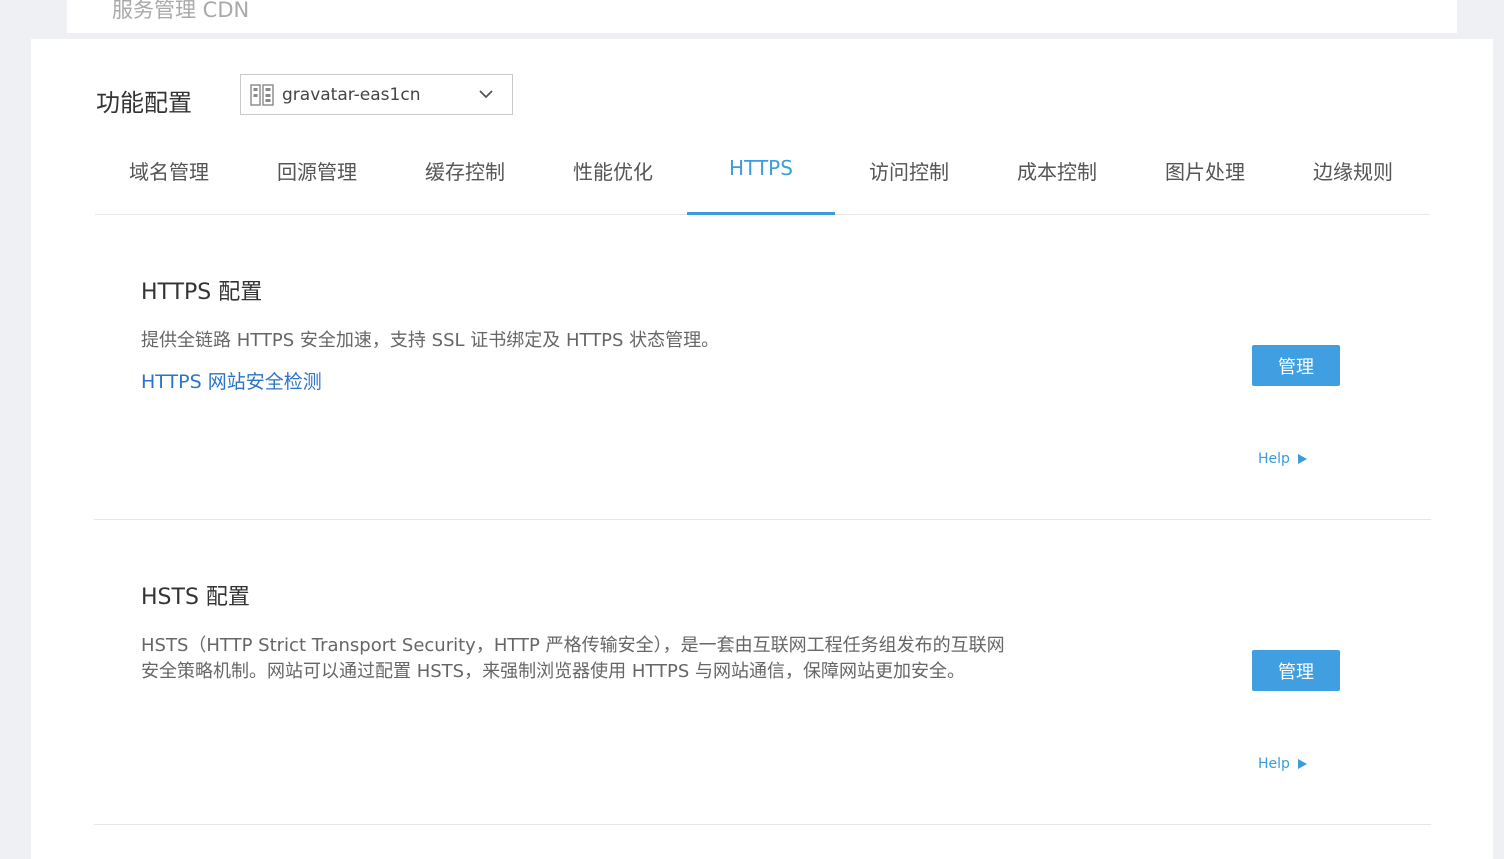  I want to click on tab-cache-control: 缓存控制, so click(465, 176).